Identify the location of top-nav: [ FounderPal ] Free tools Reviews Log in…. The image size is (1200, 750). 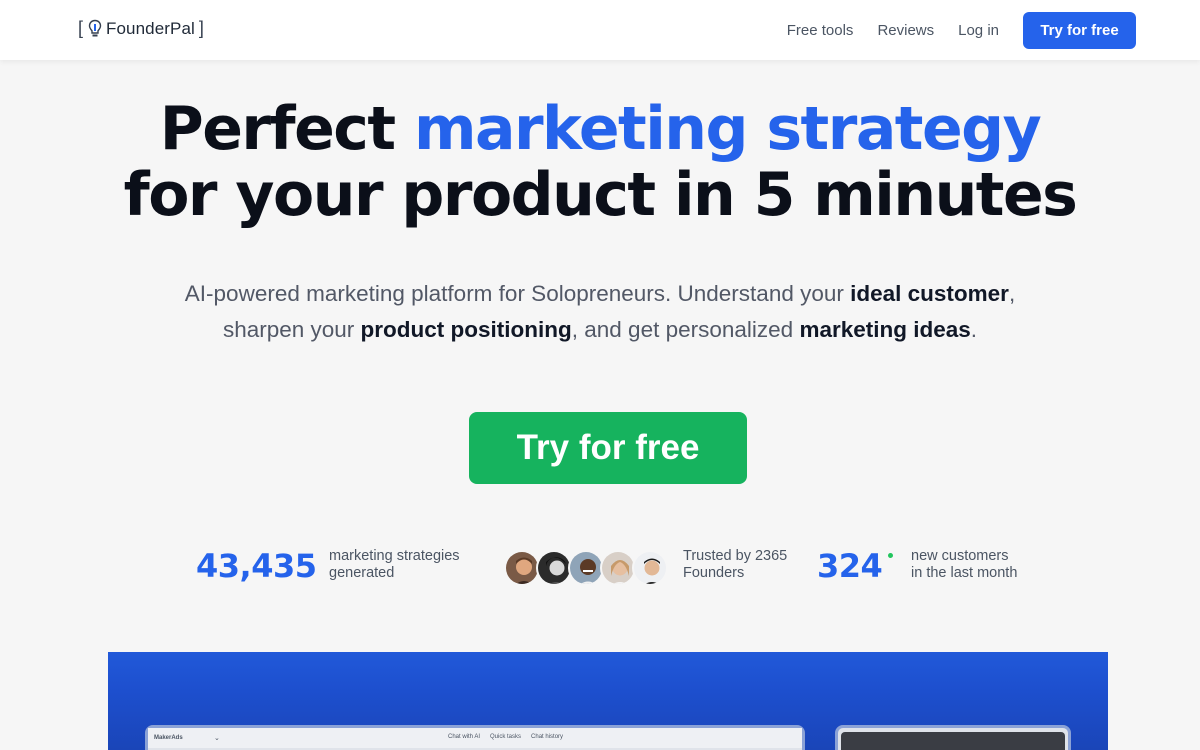
(600, 30).